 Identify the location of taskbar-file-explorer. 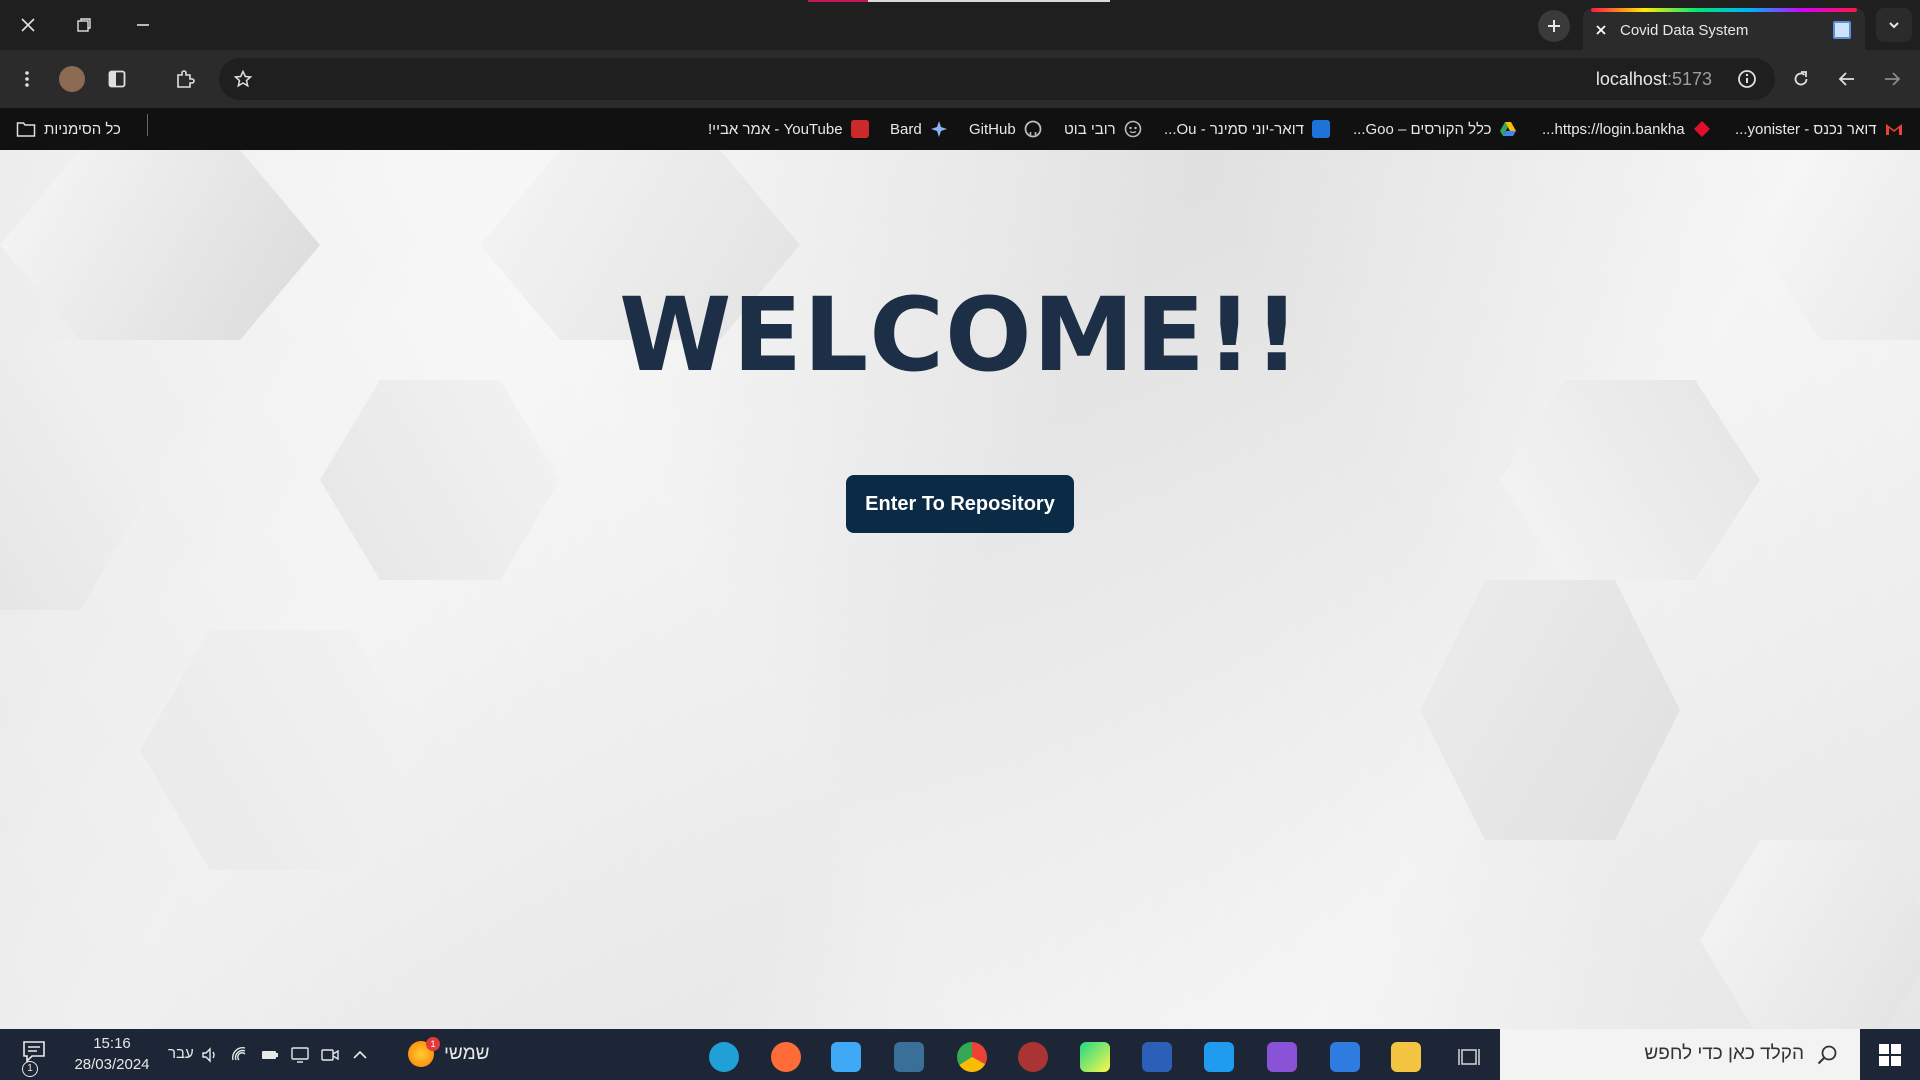
(1406, 1057).